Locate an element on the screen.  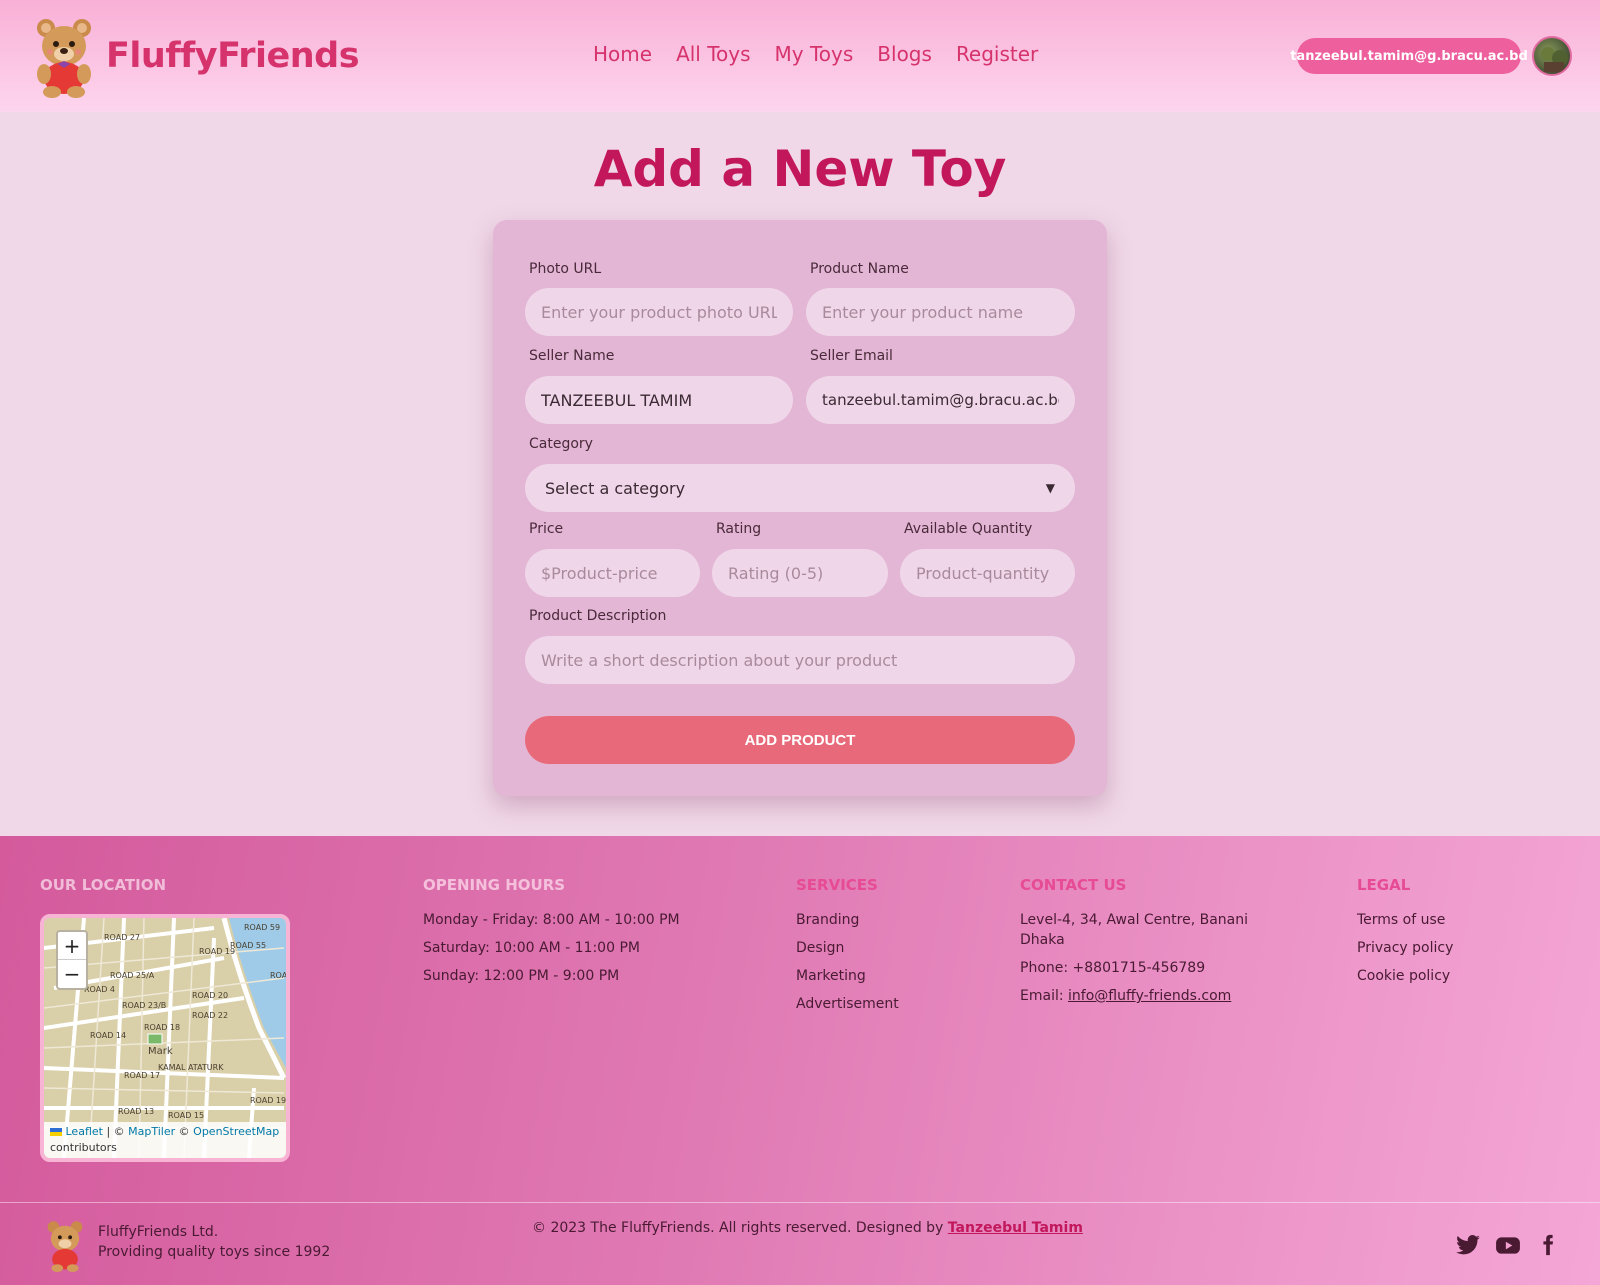
price-input is located at coordinates (612, 573).